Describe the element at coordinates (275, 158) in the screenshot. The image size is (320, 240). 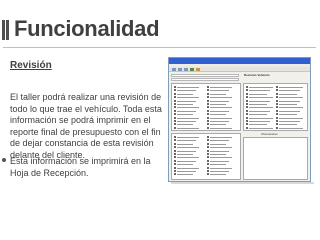
I see `observaciones-textarea` at that location.